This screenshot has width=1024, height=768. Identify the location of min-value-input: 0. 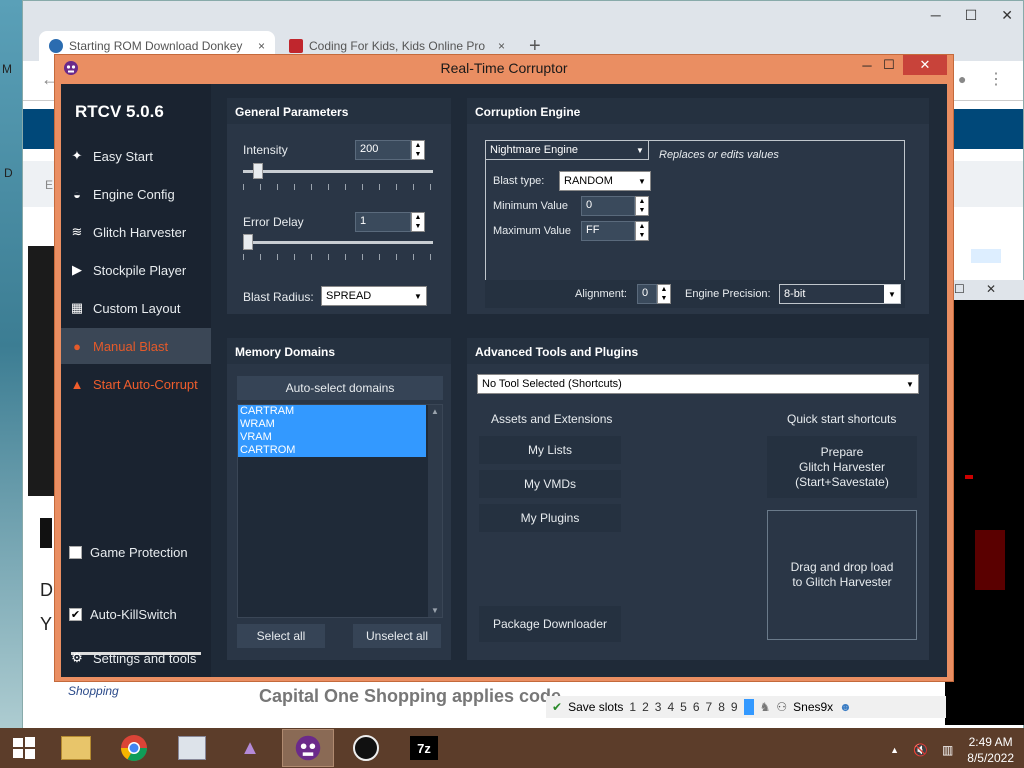
(608, 206).